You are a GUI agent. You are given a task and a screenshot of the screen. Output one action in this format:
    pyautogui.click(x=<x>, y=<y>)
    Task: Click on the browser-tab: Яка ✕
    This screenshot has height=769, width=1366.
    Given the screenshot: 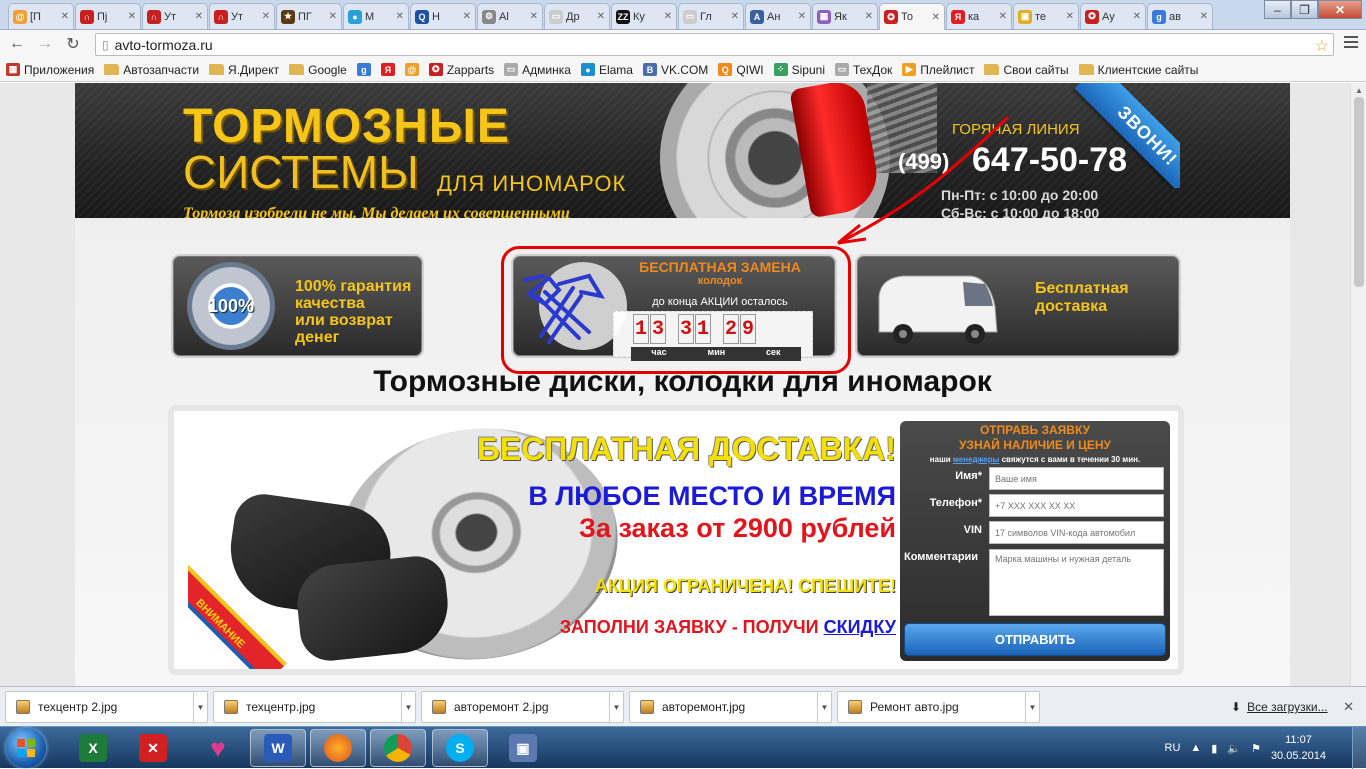 What is the action you would take?
    pyautogui.click(x=979, y=16)
    